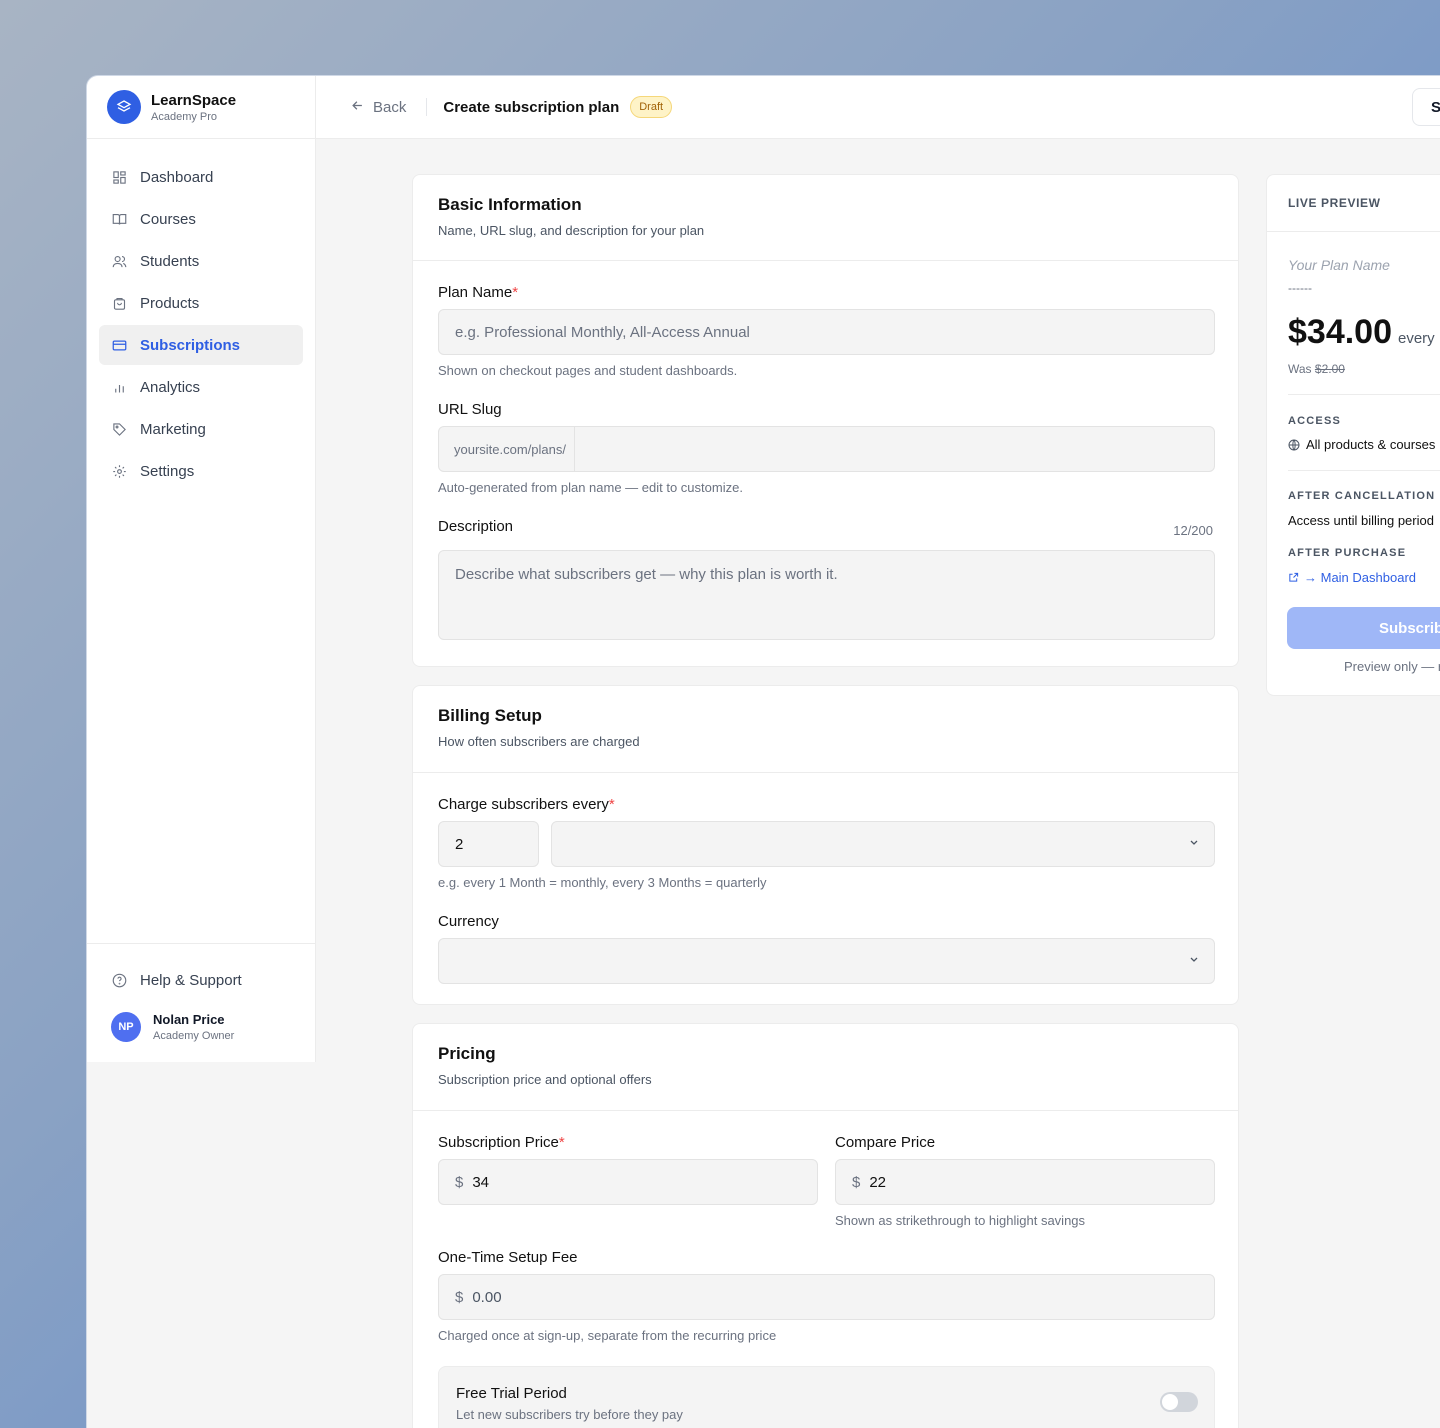 This screenshot has width=1440, height=1428. What do you see at coordinates (177, 177) in the screenshot?
I see `sidebar-item-label: Dashboard` at bounding box center [177, 177].